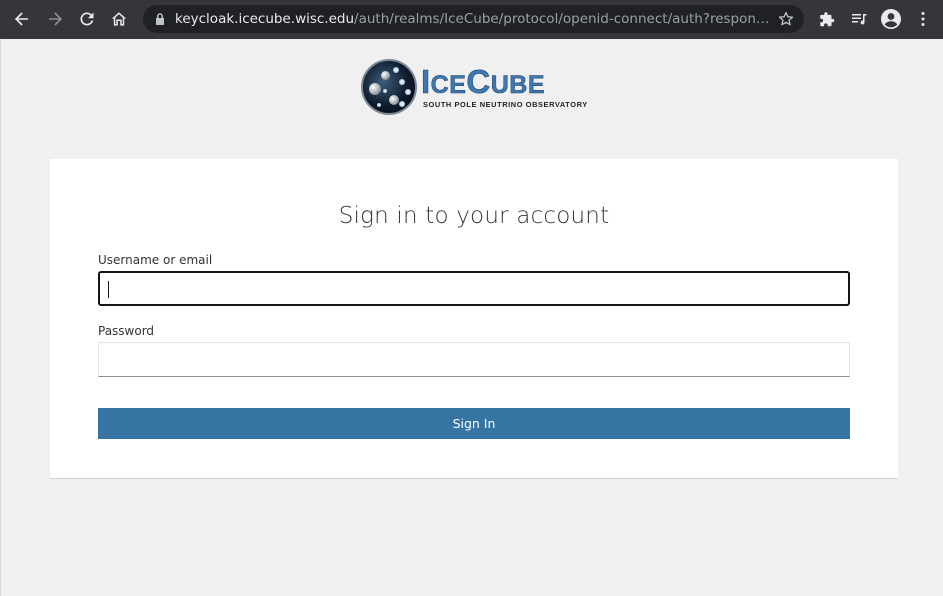  I want to click on home-button, so click(119, 19).